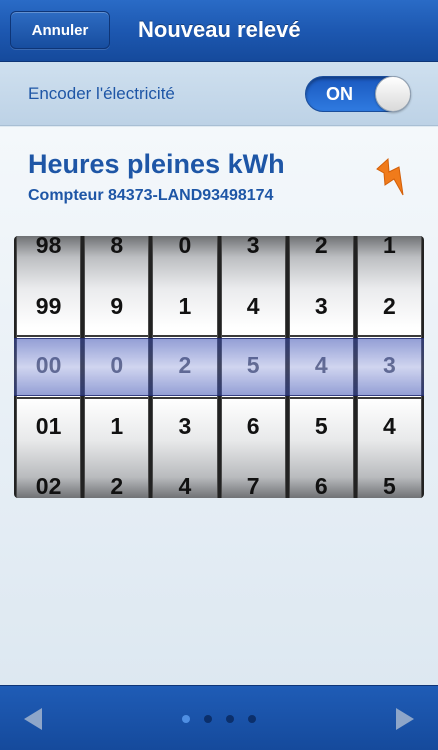  I want to click on wheel-digit: 00, so click(48, 365).